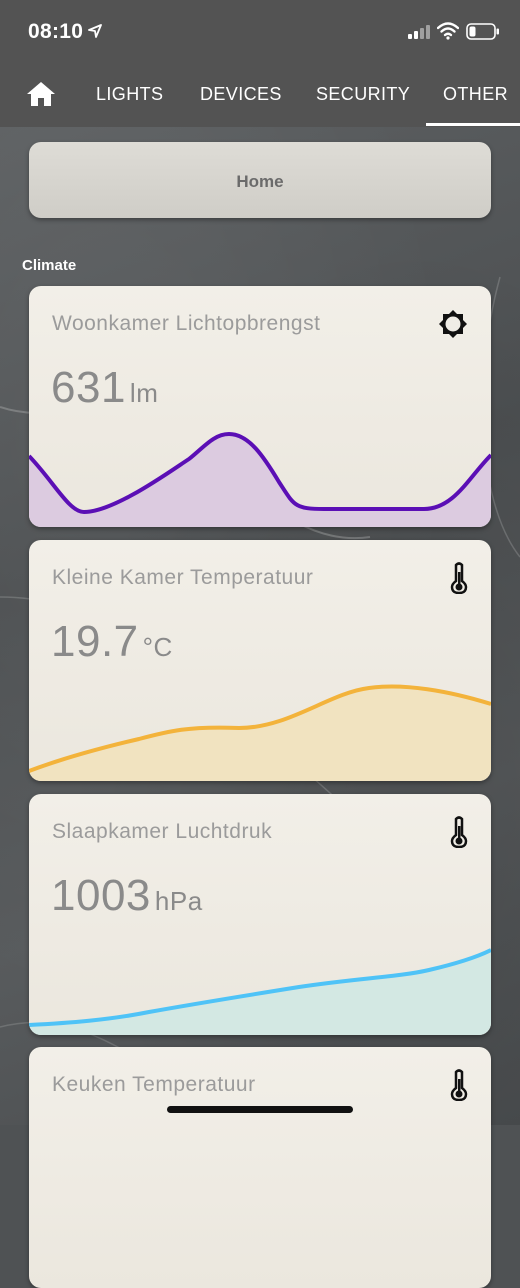  I want to click on sensor-unit: lm, so click(144, 393).